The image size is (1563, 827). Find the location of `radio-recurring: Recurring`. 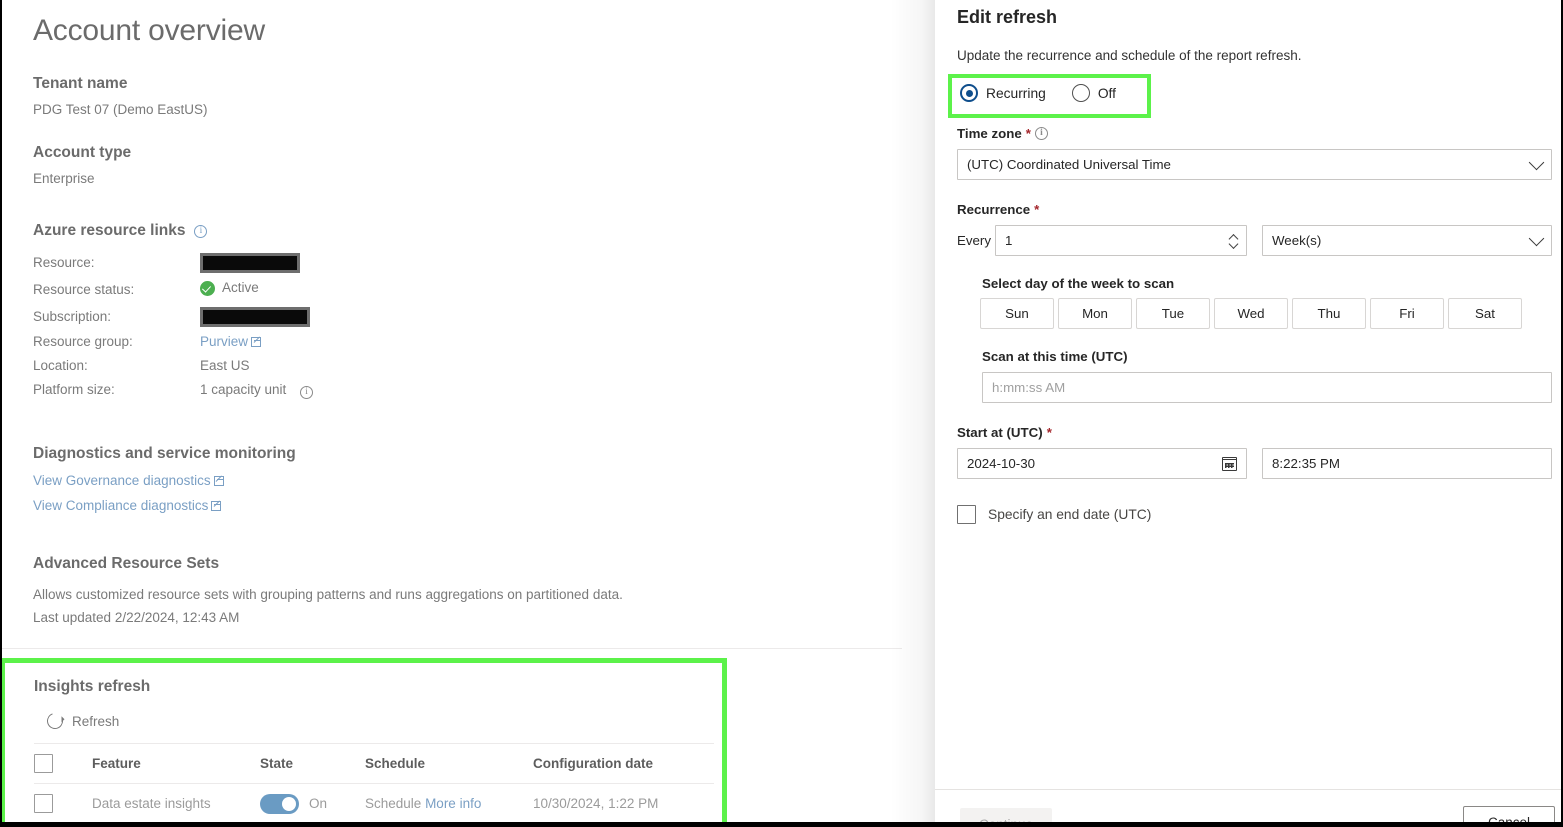

radio-recurring: Recurring is located at coordinates (1003, 93).